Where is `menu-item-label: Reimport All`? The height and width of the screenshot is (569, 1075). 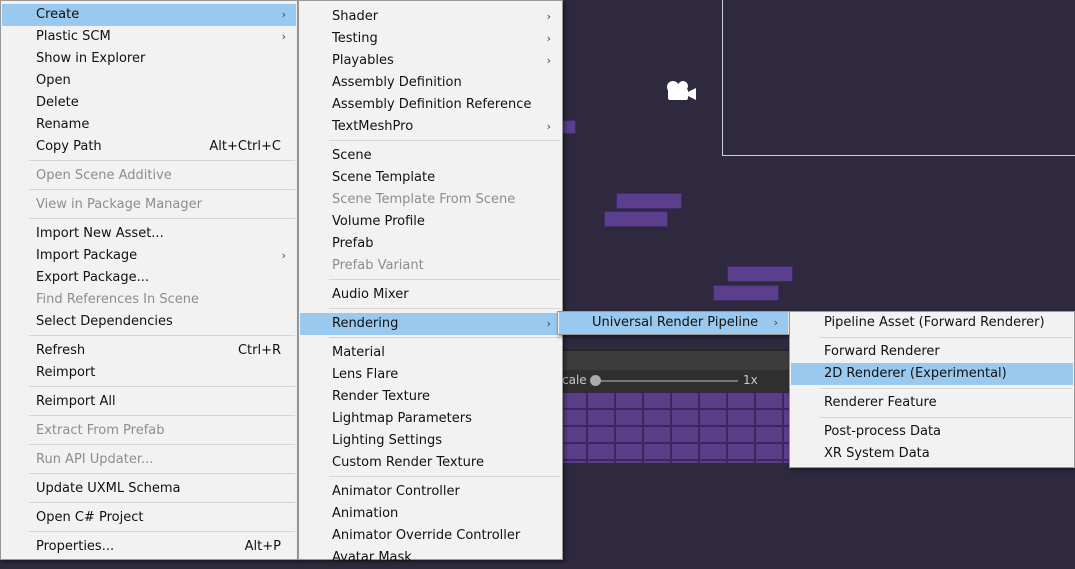
menu-item-label: Reimport All is located at coordinates (76, 401).